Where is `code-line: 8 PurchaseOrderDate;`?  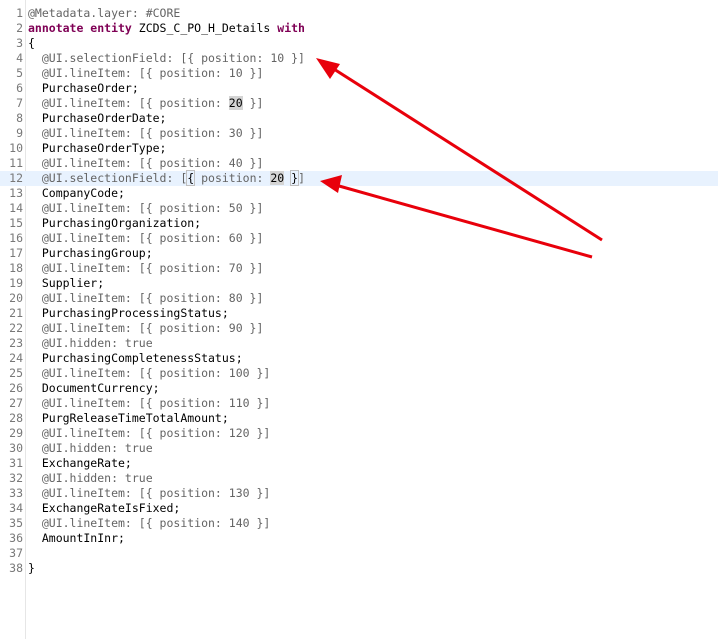
code-line: 8 PurchaseOrderDate; is located at coordinates (359, 118).